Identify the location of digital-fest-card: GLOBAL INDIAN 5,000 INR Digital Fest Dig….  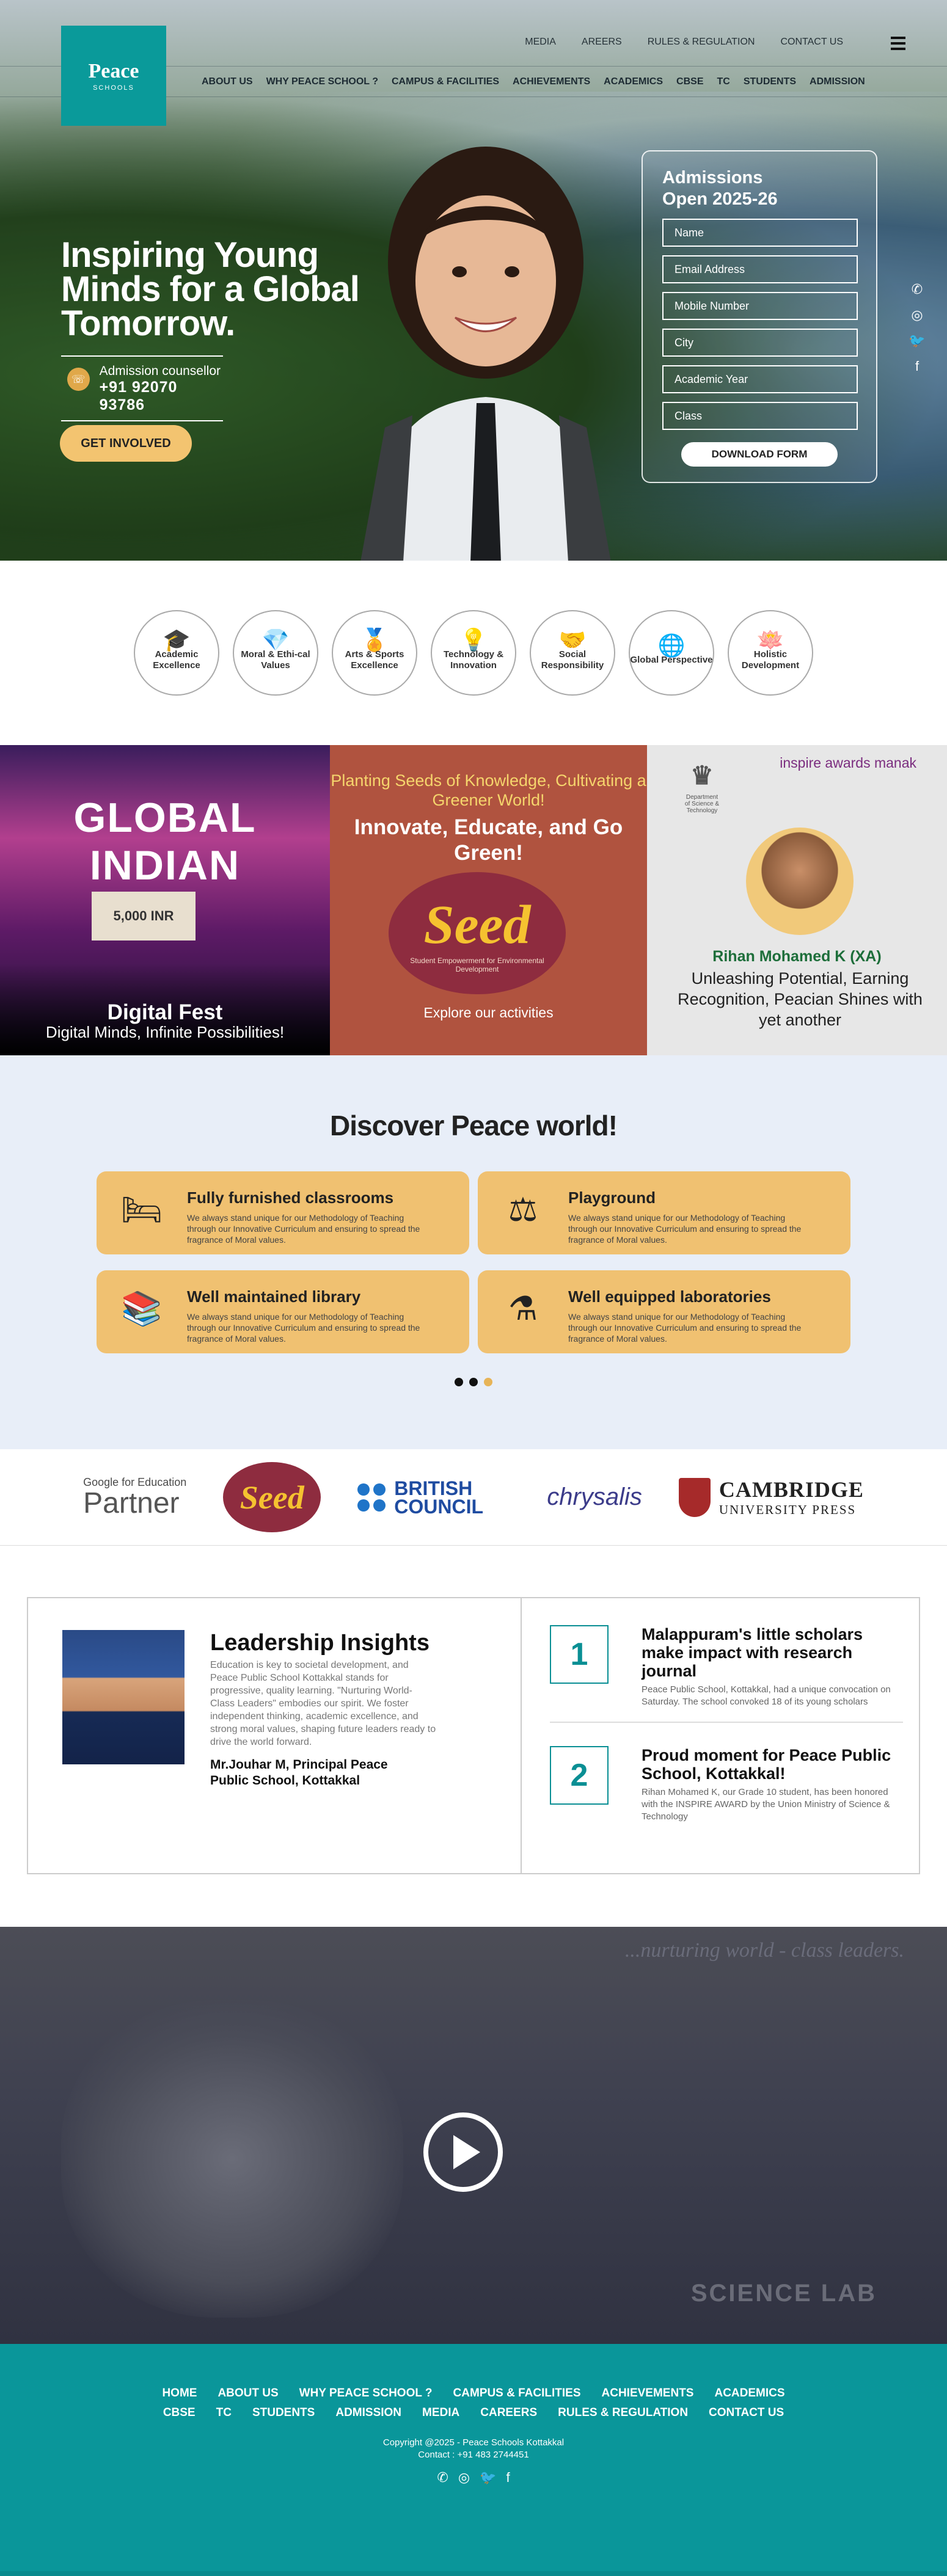
(165, 900).